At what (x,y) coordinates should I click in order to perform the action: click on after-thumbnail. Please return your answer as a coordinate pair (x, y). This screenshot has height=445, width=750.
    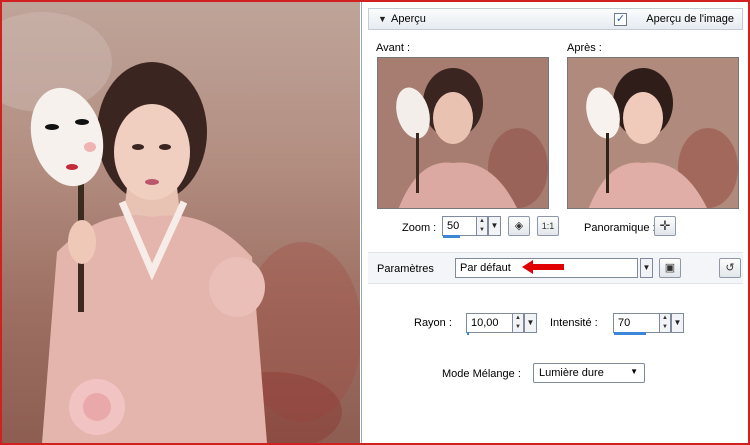
    Looking at the image, I should click on (653, 133).